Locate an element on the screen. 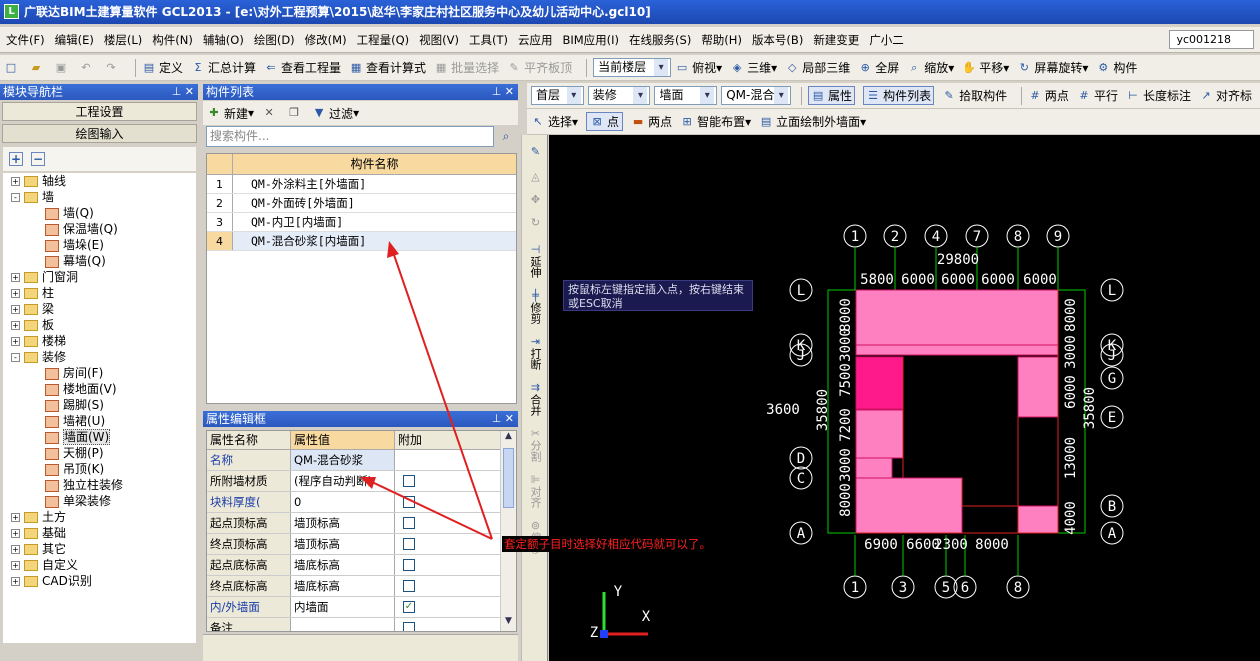  property-row: 备注 is located at coordinates (361, 624).